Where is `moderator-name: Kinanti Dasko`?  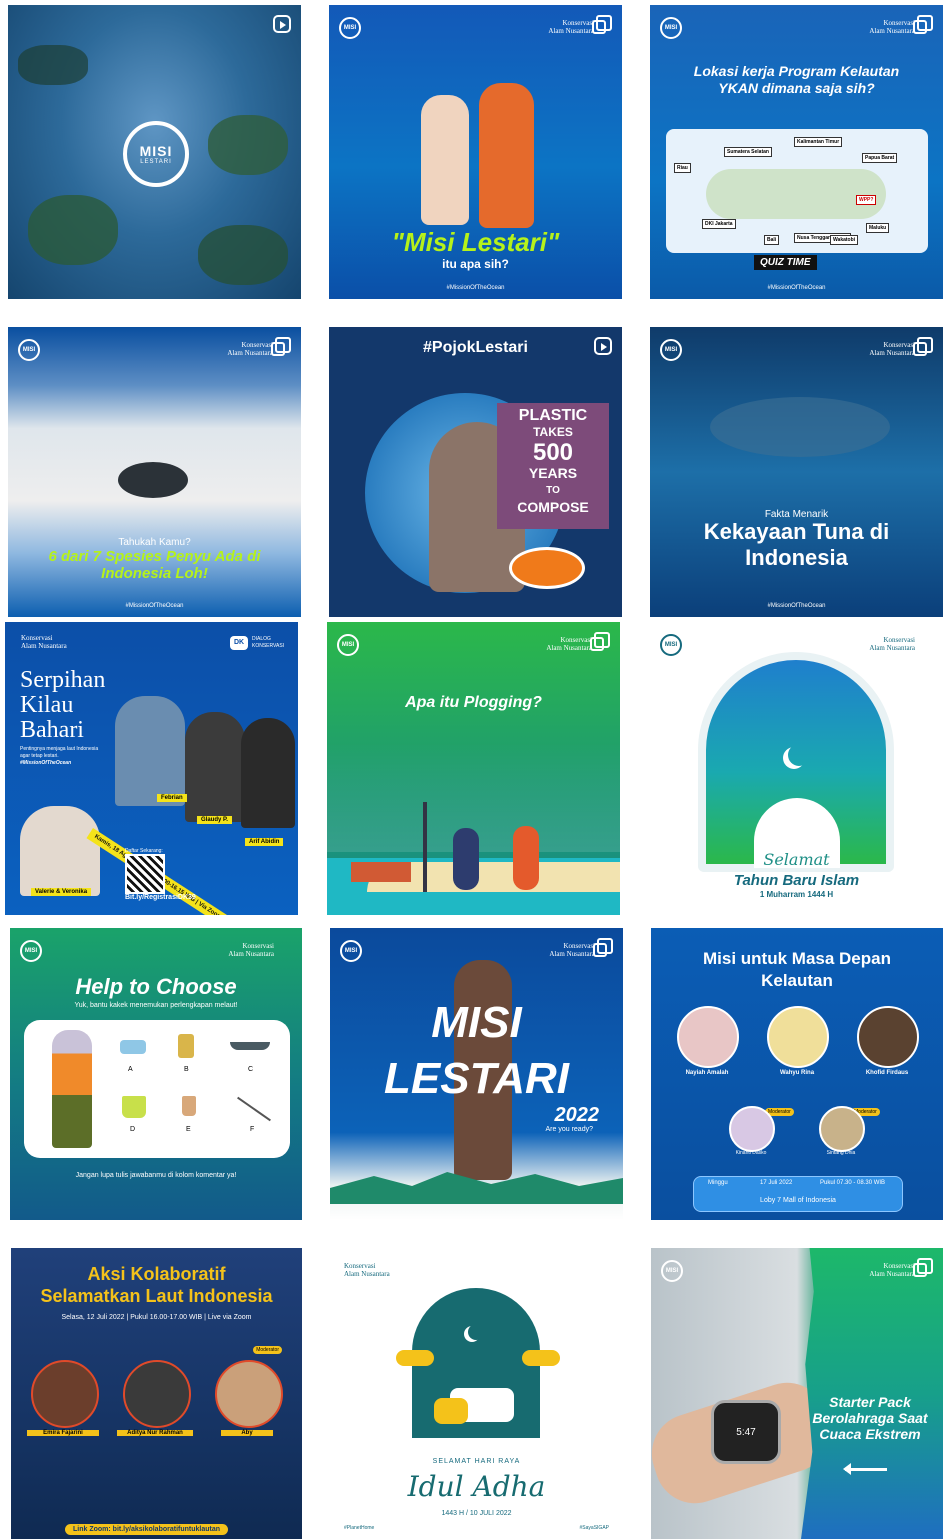 moderator-name: Kinanti Dasko is located at coordinates (751, 1153).